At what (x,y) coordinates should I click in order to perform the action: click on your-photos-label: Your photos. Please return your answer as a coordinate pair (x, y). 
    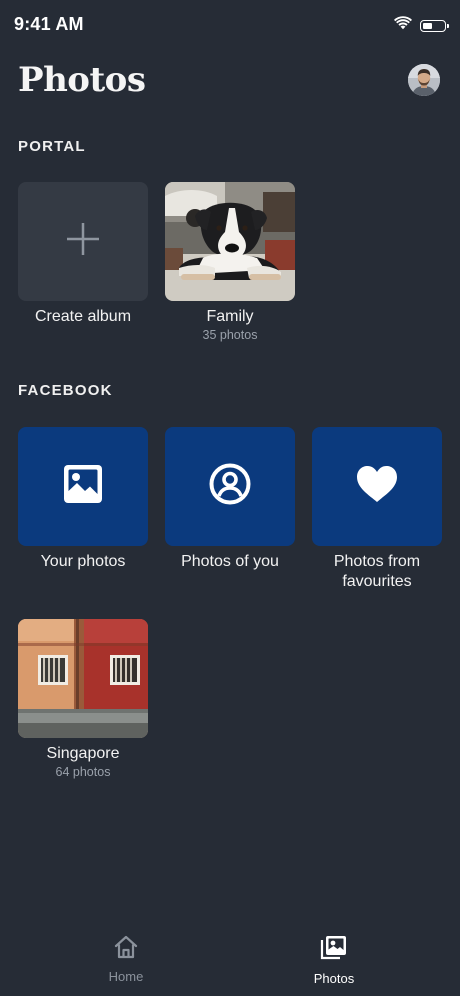
    Looking at the image, I should click on (83, 561).